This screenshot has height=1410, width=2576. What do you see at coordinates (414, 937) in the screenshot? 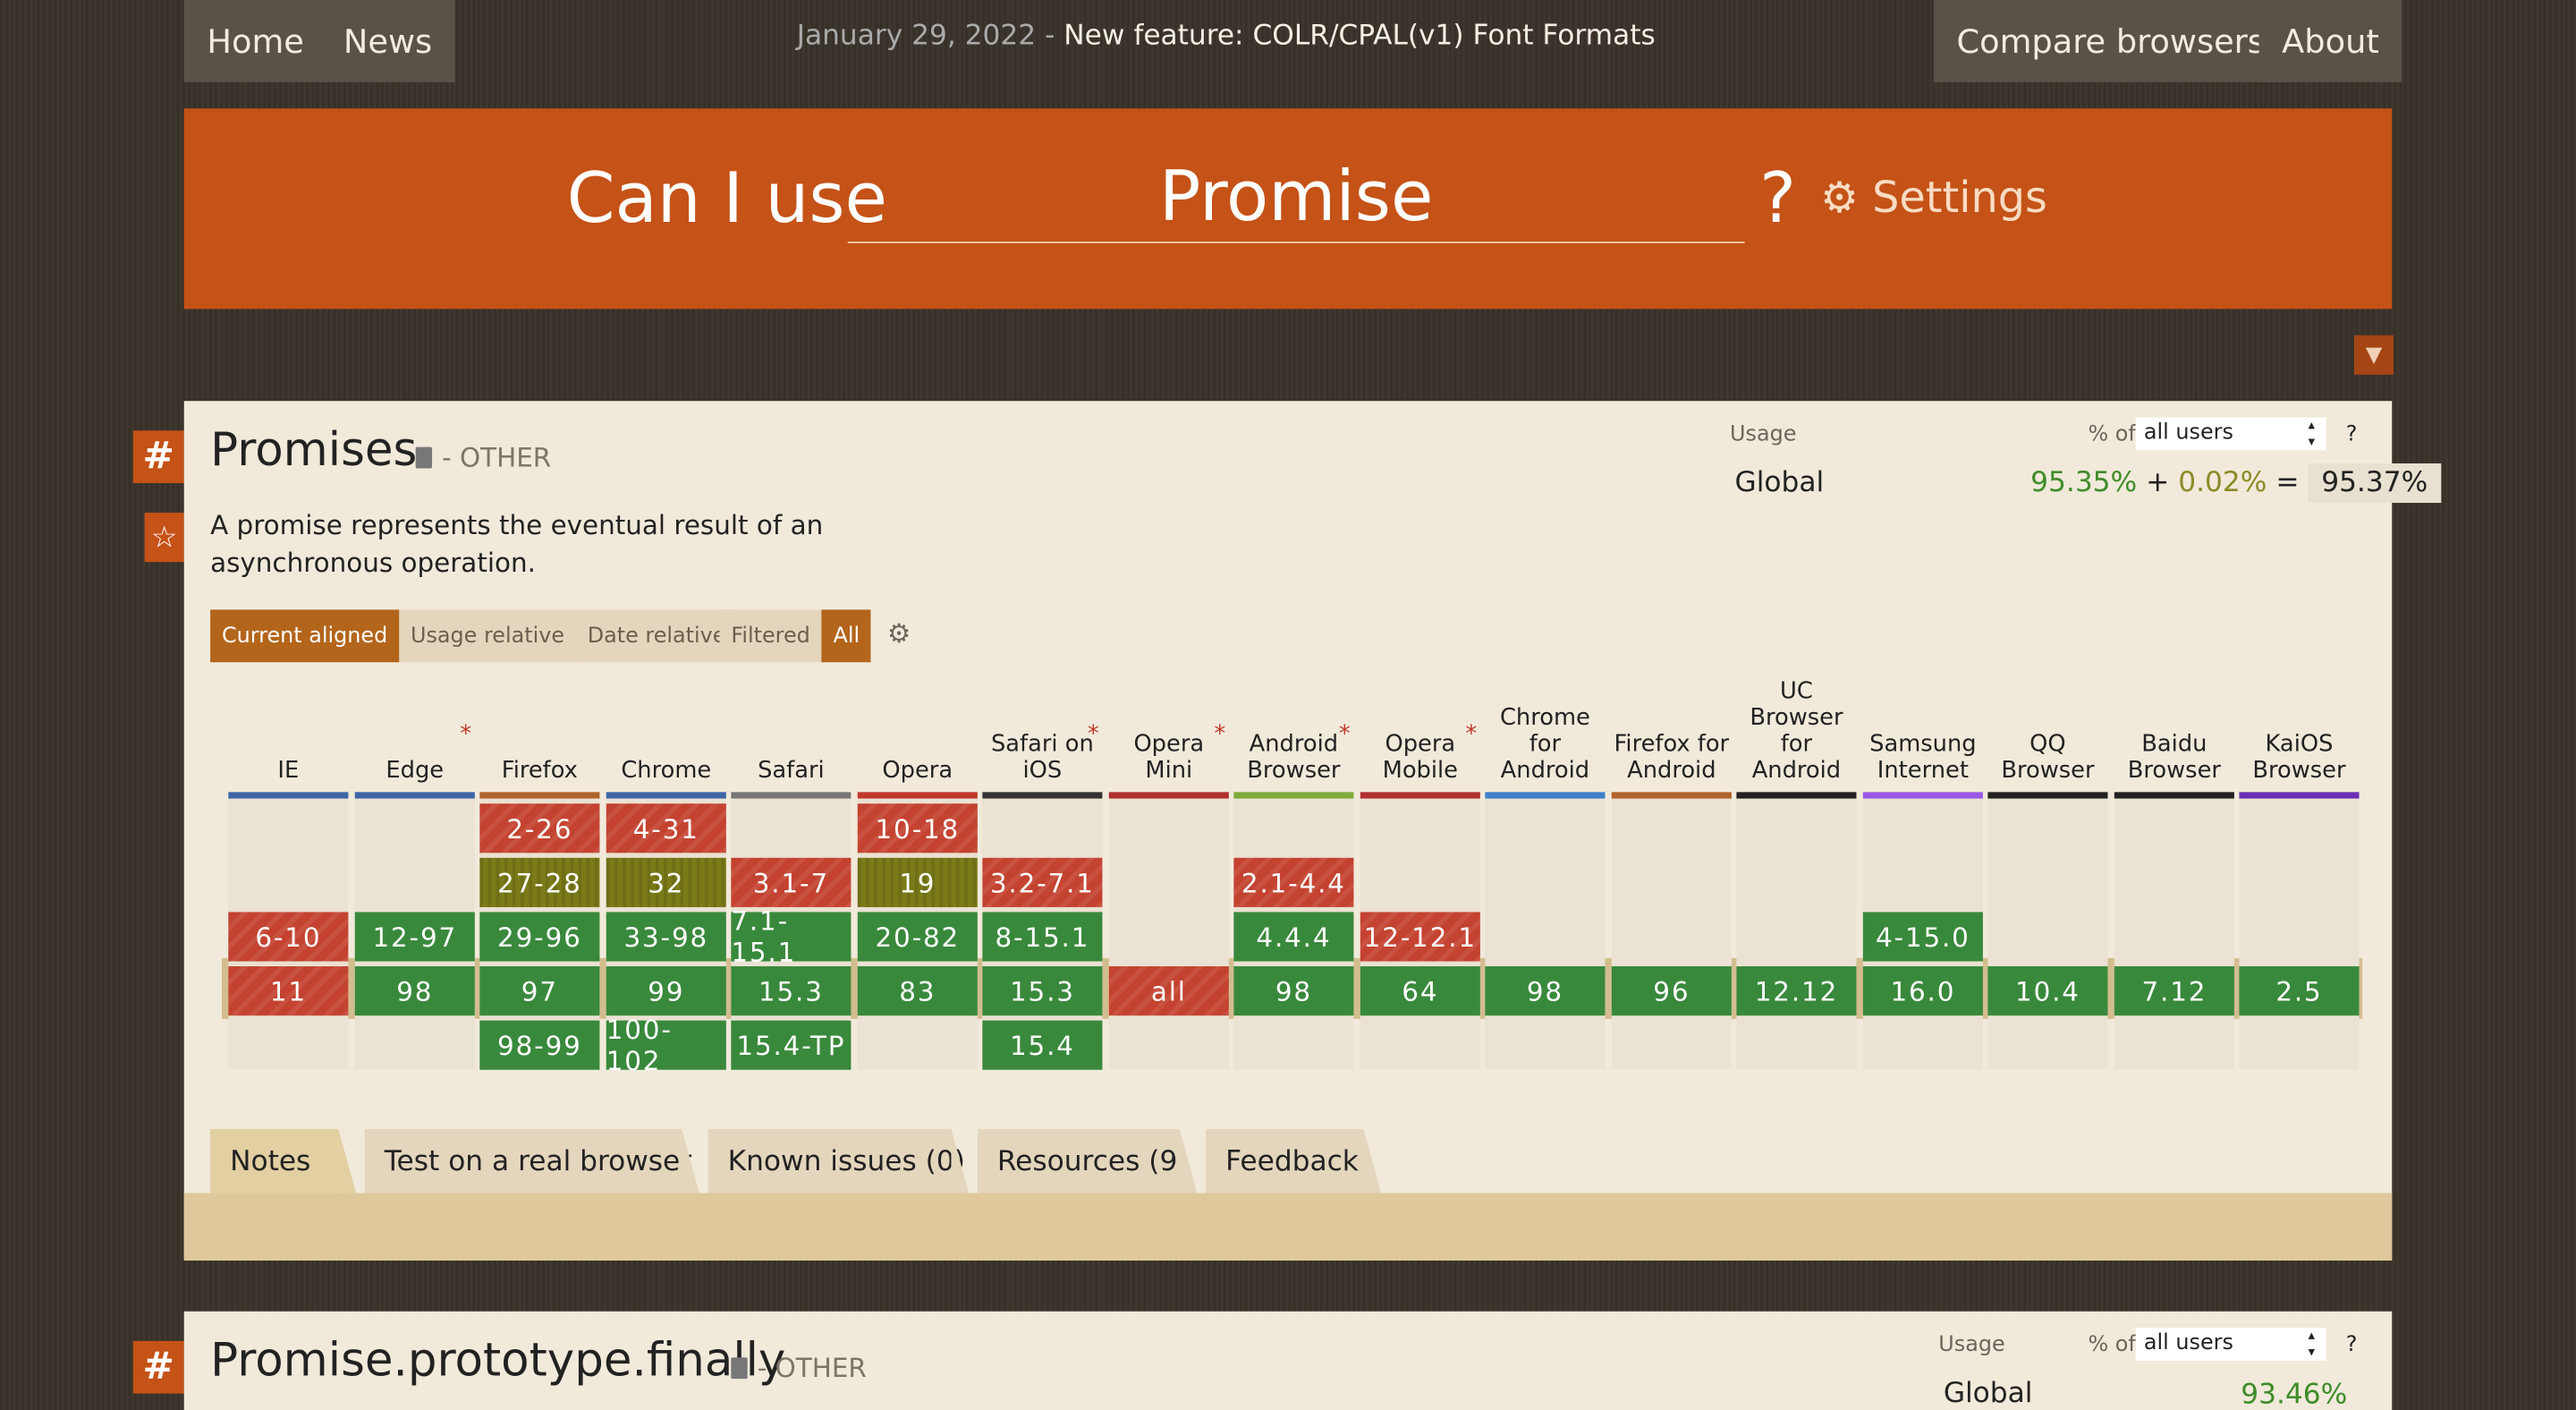
I see `support-cell: 12-97` at bounding box center [414, 937].